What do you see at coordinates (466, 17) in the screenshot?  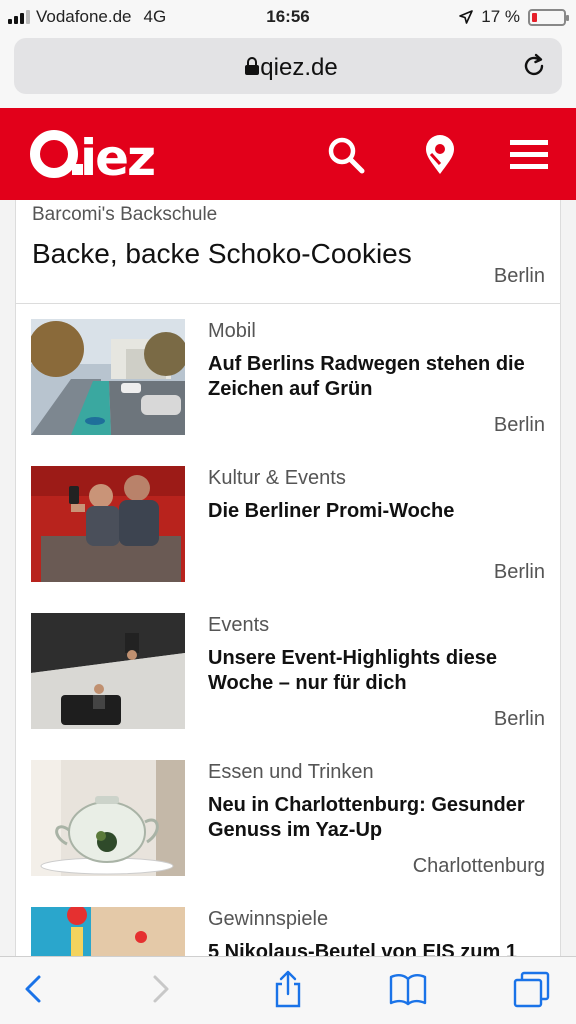 I see `location-arrow-icon` at bounding box center [466, 17].